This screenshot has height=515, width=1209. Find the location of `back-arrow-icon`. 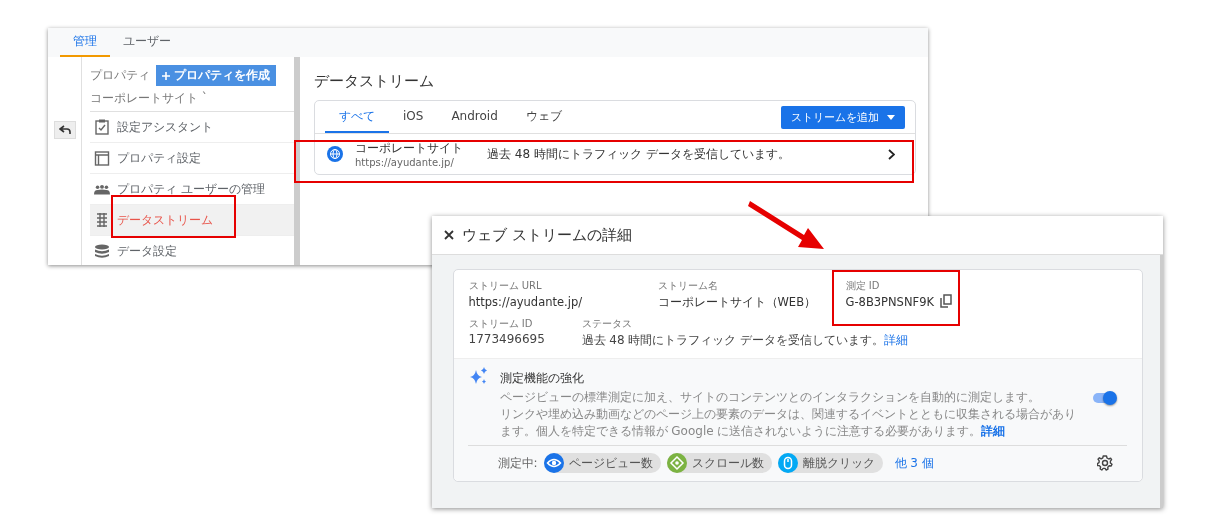

back-arrow-icon is located at coordinates (64, 130).